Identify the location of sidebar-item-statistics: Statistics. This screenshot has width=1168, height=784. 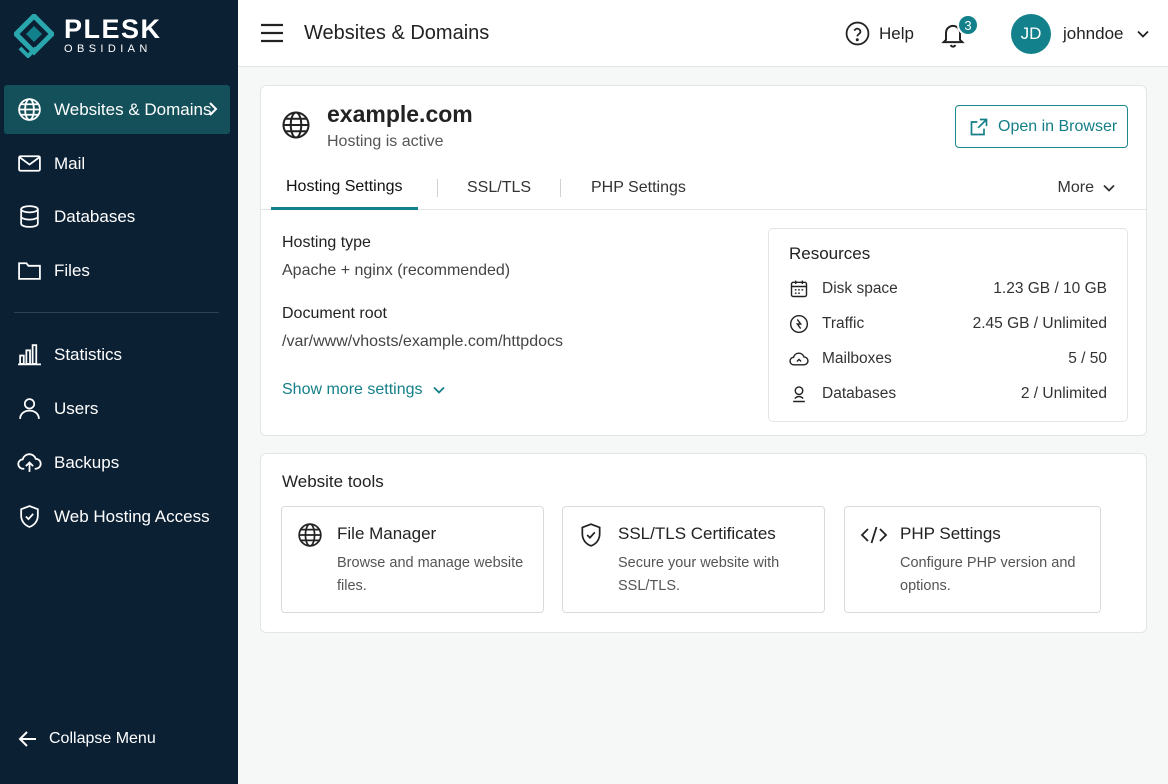
(117, 354).